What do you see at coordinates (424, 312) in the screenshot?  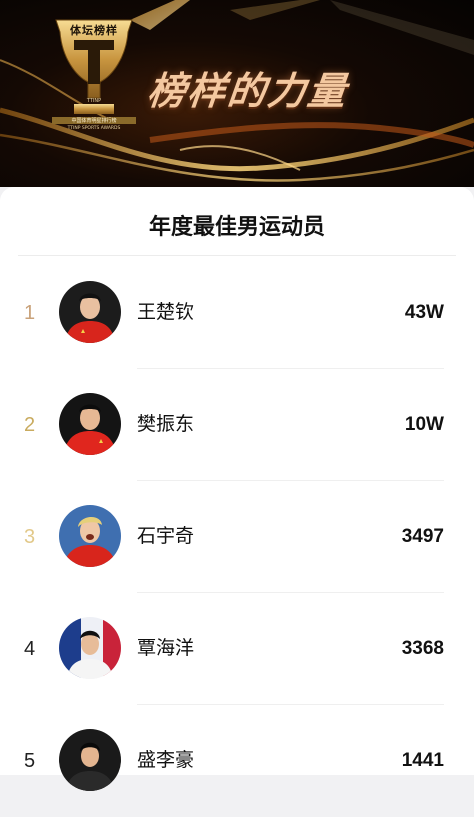 I see `vote-count: 43W` at bounding box center [424, 312].